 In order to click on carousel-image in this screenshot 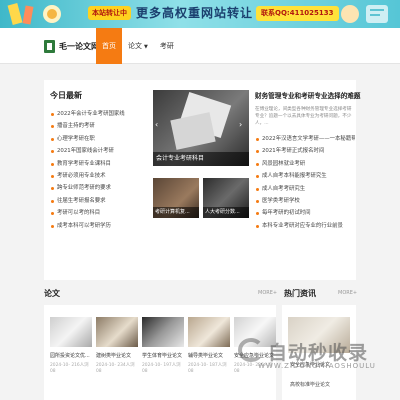, I will do `click(193, 131)`.